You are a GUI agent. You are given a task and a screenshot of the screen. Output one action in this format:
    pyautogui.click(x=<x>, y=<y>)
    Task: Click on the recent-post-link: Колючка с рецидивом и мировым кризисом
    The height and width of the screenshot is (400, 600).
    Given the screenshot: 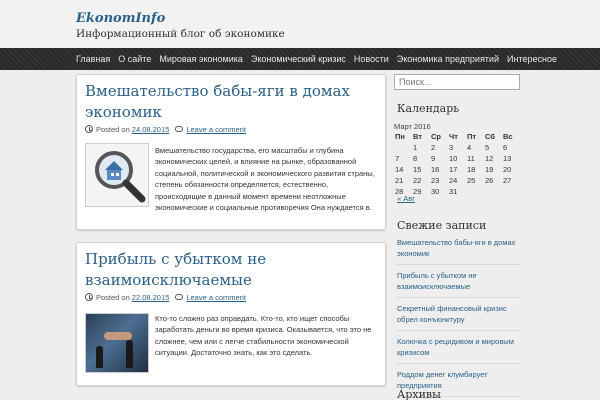 What is the action you would take?
    pyautogui.click(x=459, y=350)
    